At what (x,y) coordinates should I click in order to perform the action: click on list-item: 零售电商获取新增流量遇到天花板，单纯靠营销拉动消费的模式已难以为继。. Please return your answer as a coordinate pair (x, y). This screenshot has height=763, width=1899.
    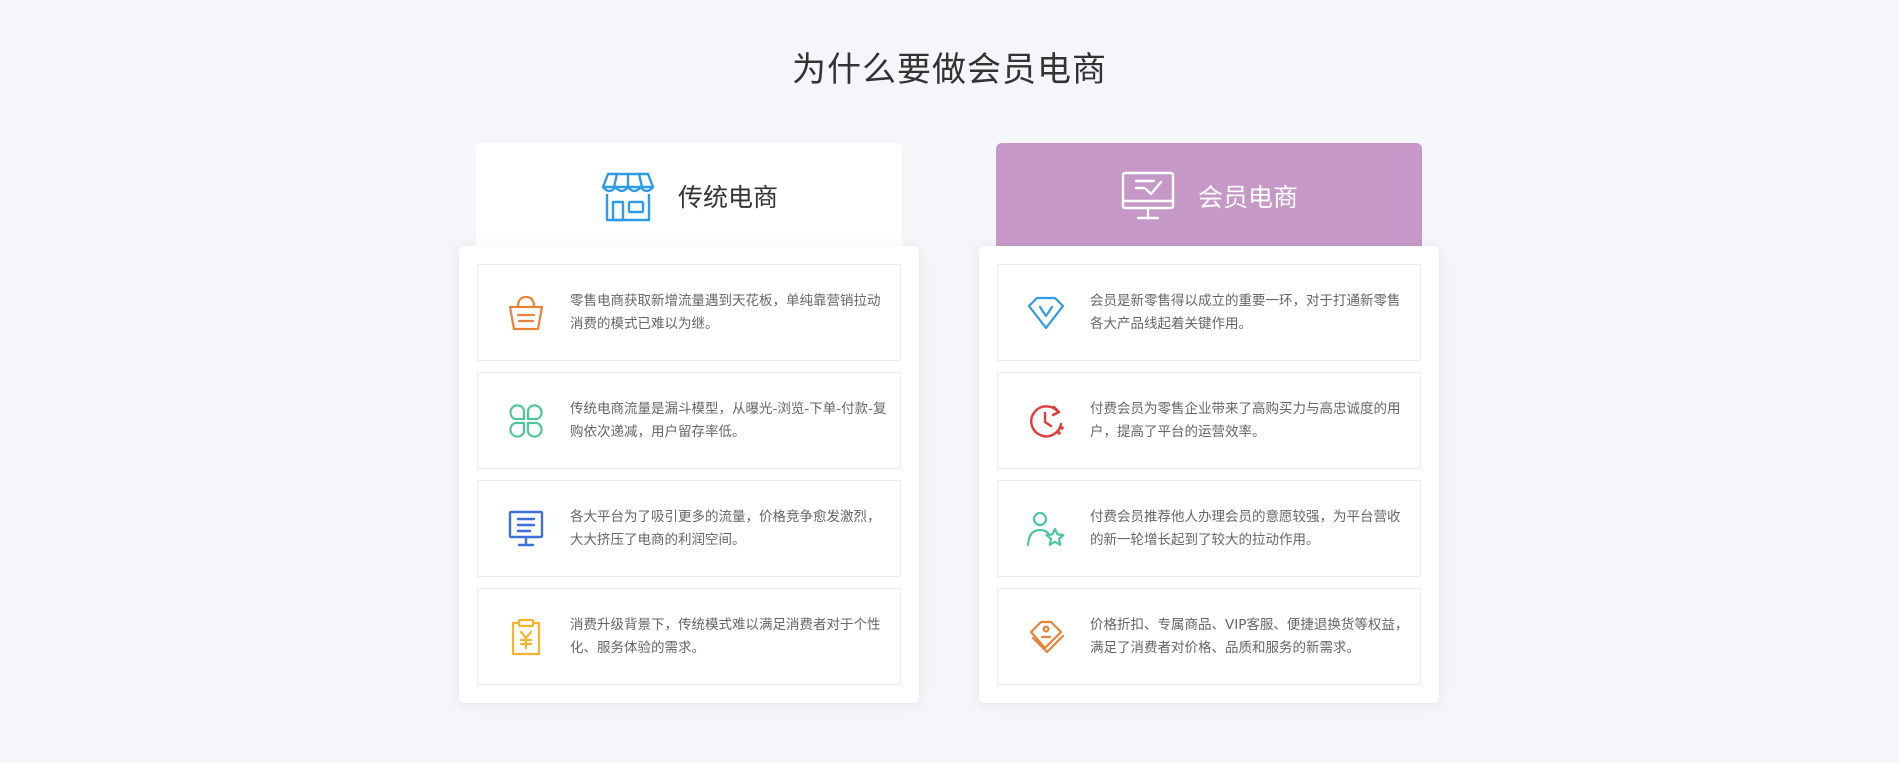
    Looking at the image, I should click on (689, 312).